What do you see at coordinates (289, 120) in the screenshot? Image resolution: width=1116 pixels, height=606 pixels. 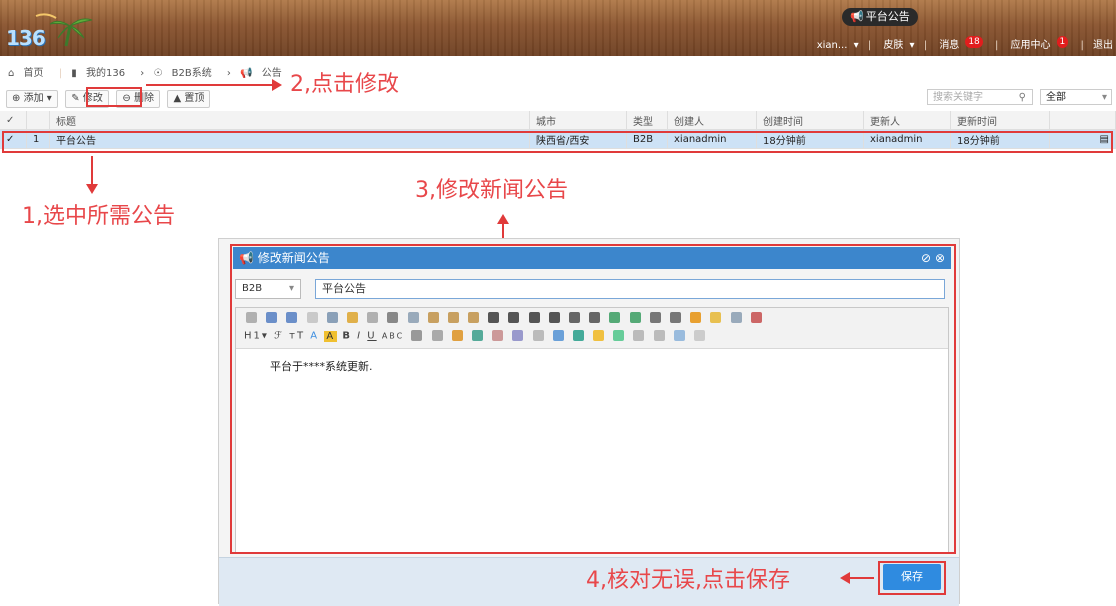 I see `header-title: 标题` at bounding box center [289, 120].